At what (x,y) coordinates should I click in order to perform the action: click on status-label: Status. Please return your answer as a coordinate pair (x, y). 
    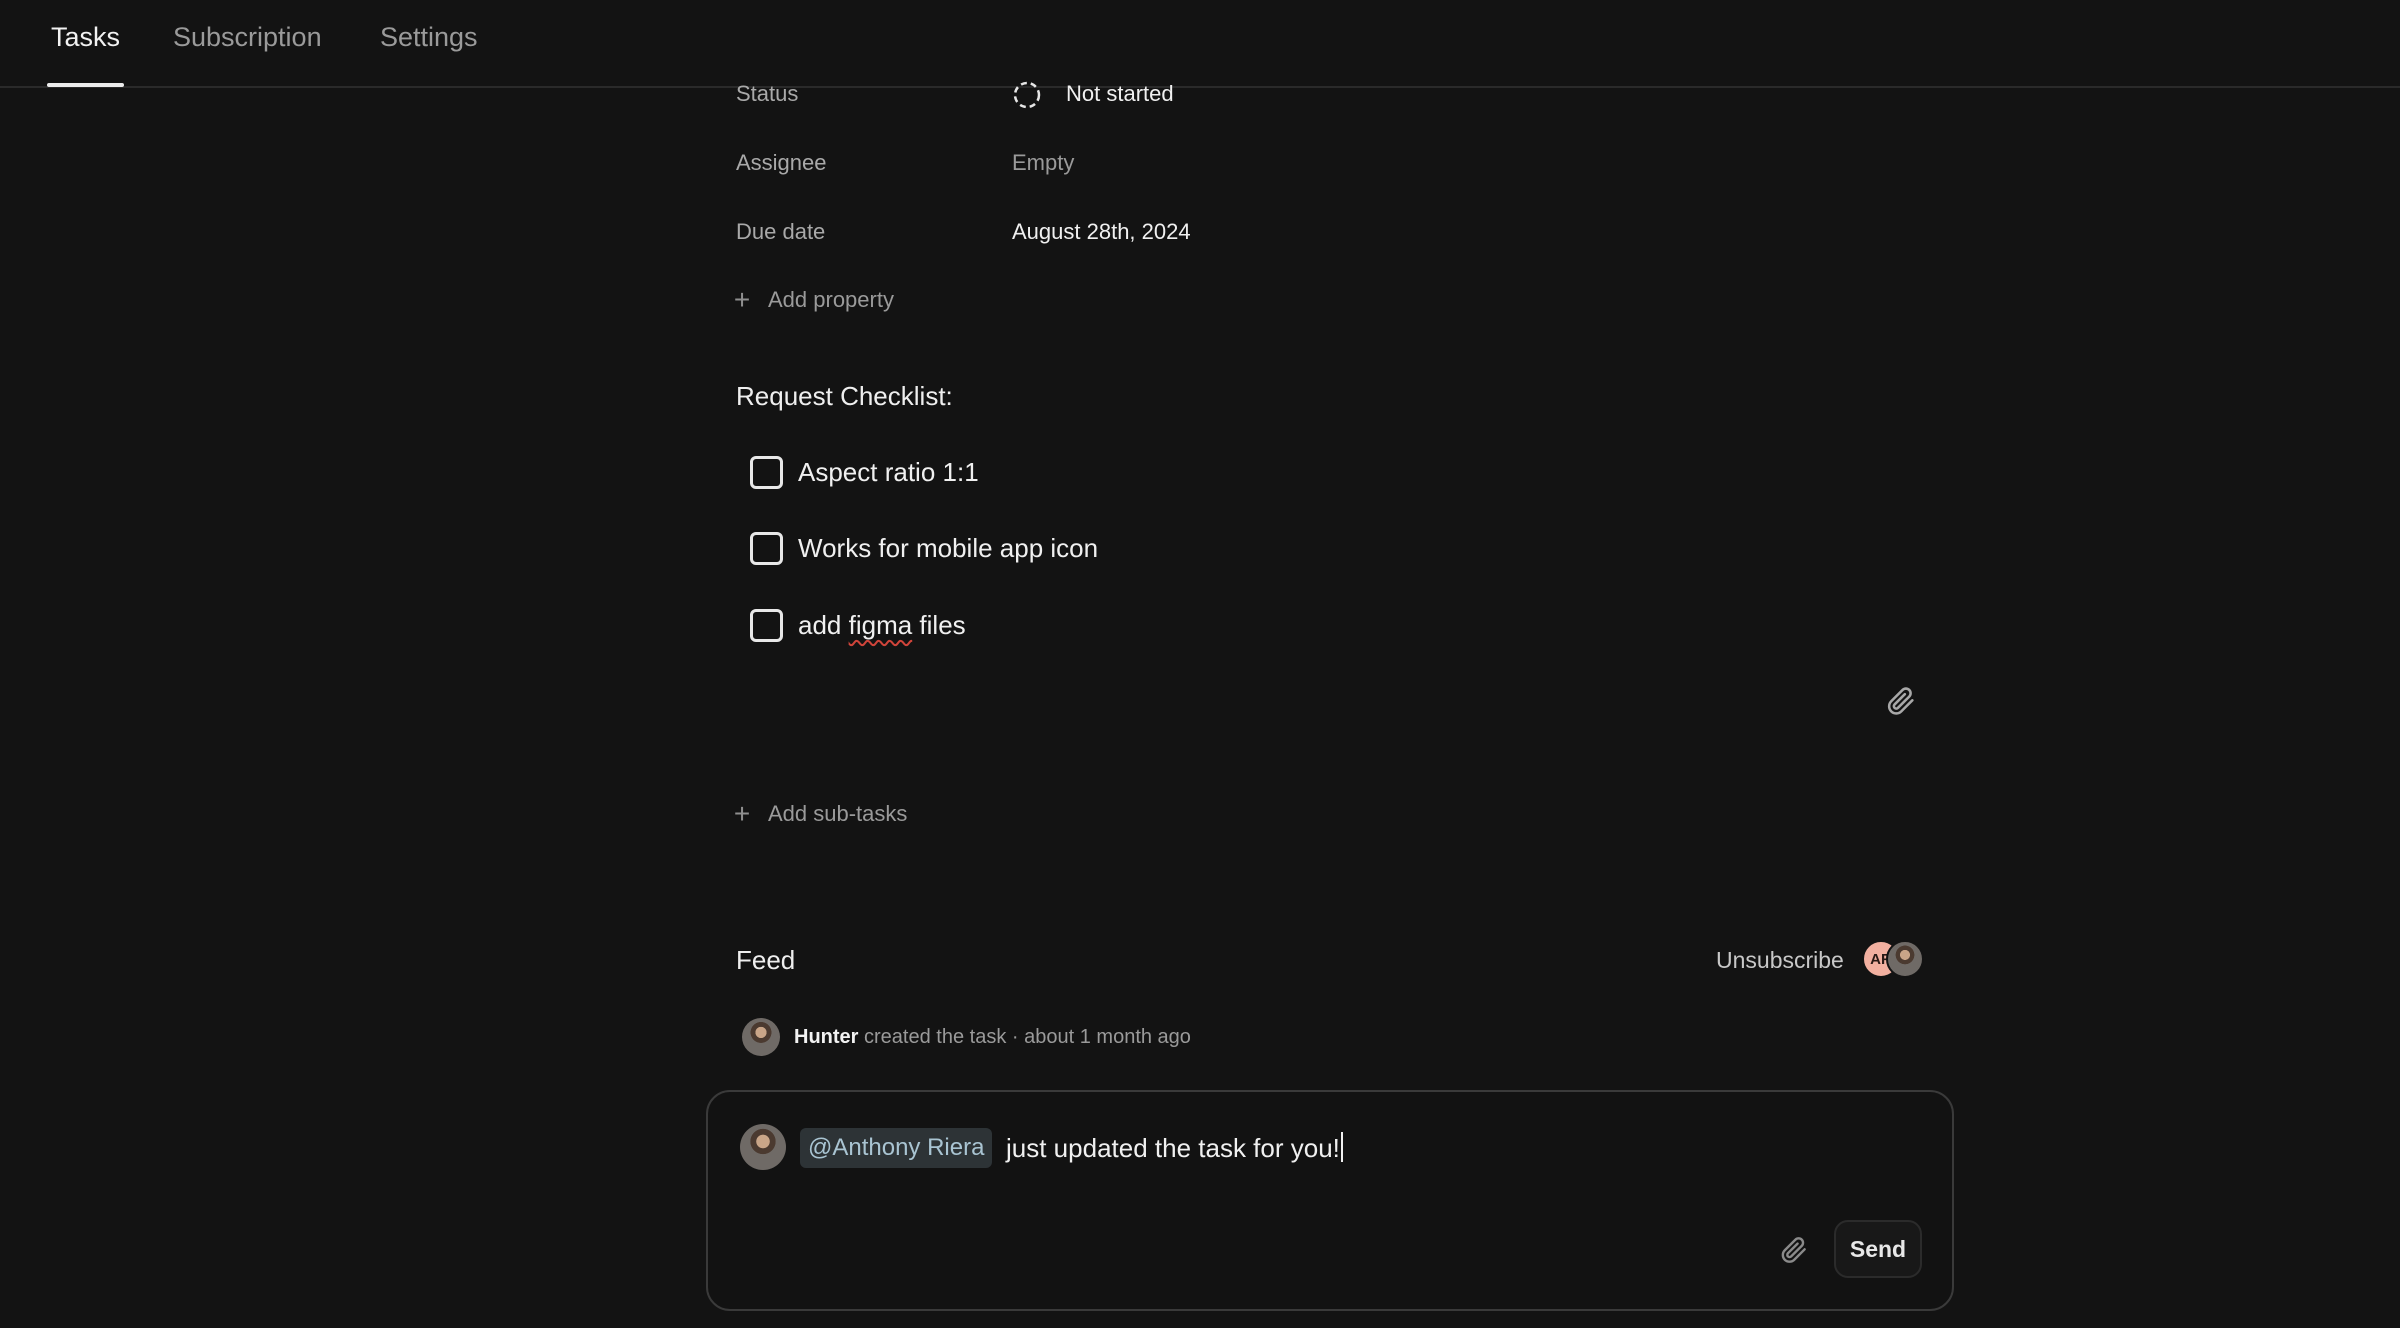
    Looking at the image, I should click on (767, 93).